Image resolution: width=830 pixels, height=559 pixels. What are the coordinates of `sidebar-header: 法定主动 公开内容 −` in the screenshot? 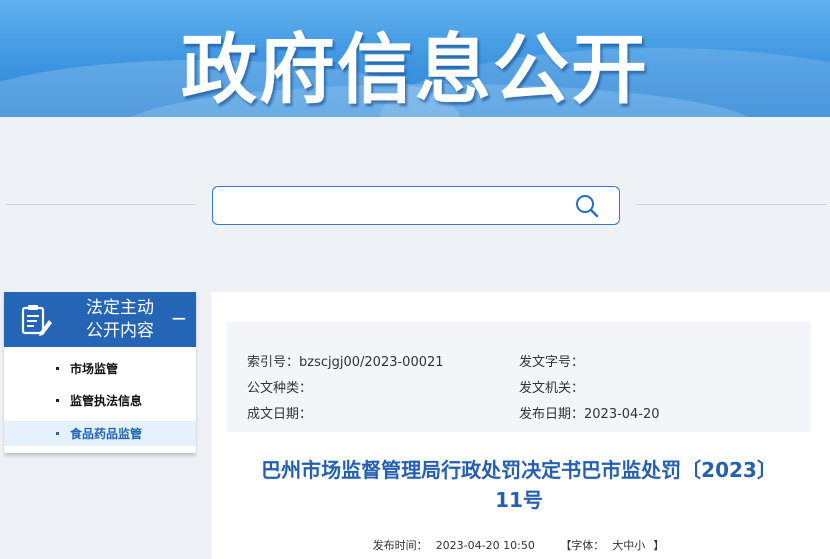 It's located at (100, 319).